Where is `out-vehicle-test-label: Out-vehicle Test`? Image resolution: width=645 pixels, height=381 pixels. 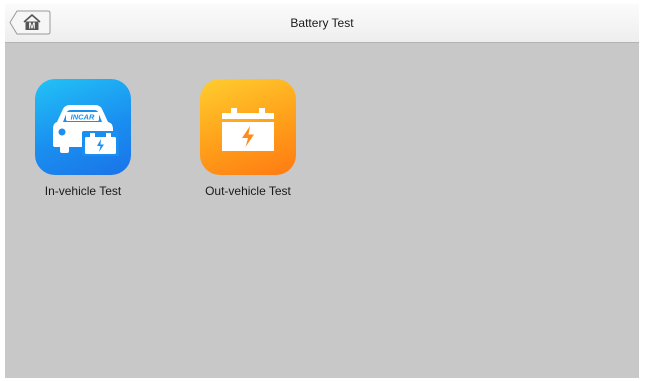
out-vehicle-test-label: Out-vehicle Test is located at coordinates (248, 191).